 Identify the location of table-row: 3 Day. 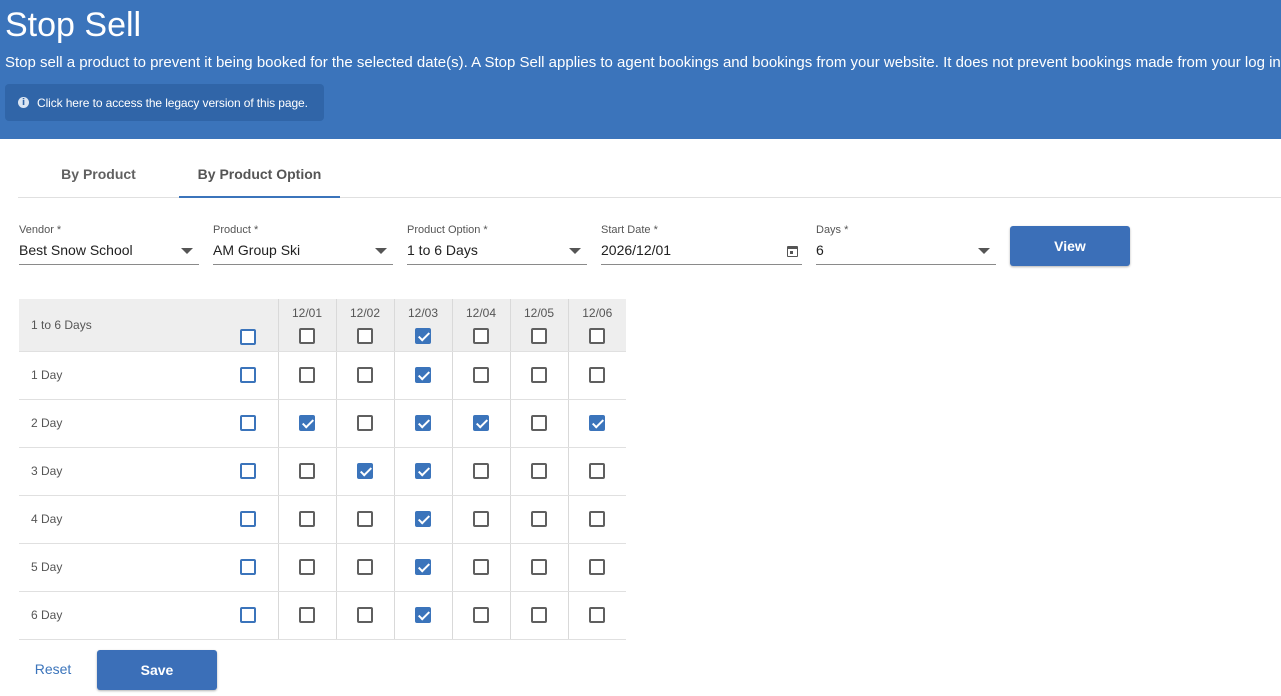
(322, 471).